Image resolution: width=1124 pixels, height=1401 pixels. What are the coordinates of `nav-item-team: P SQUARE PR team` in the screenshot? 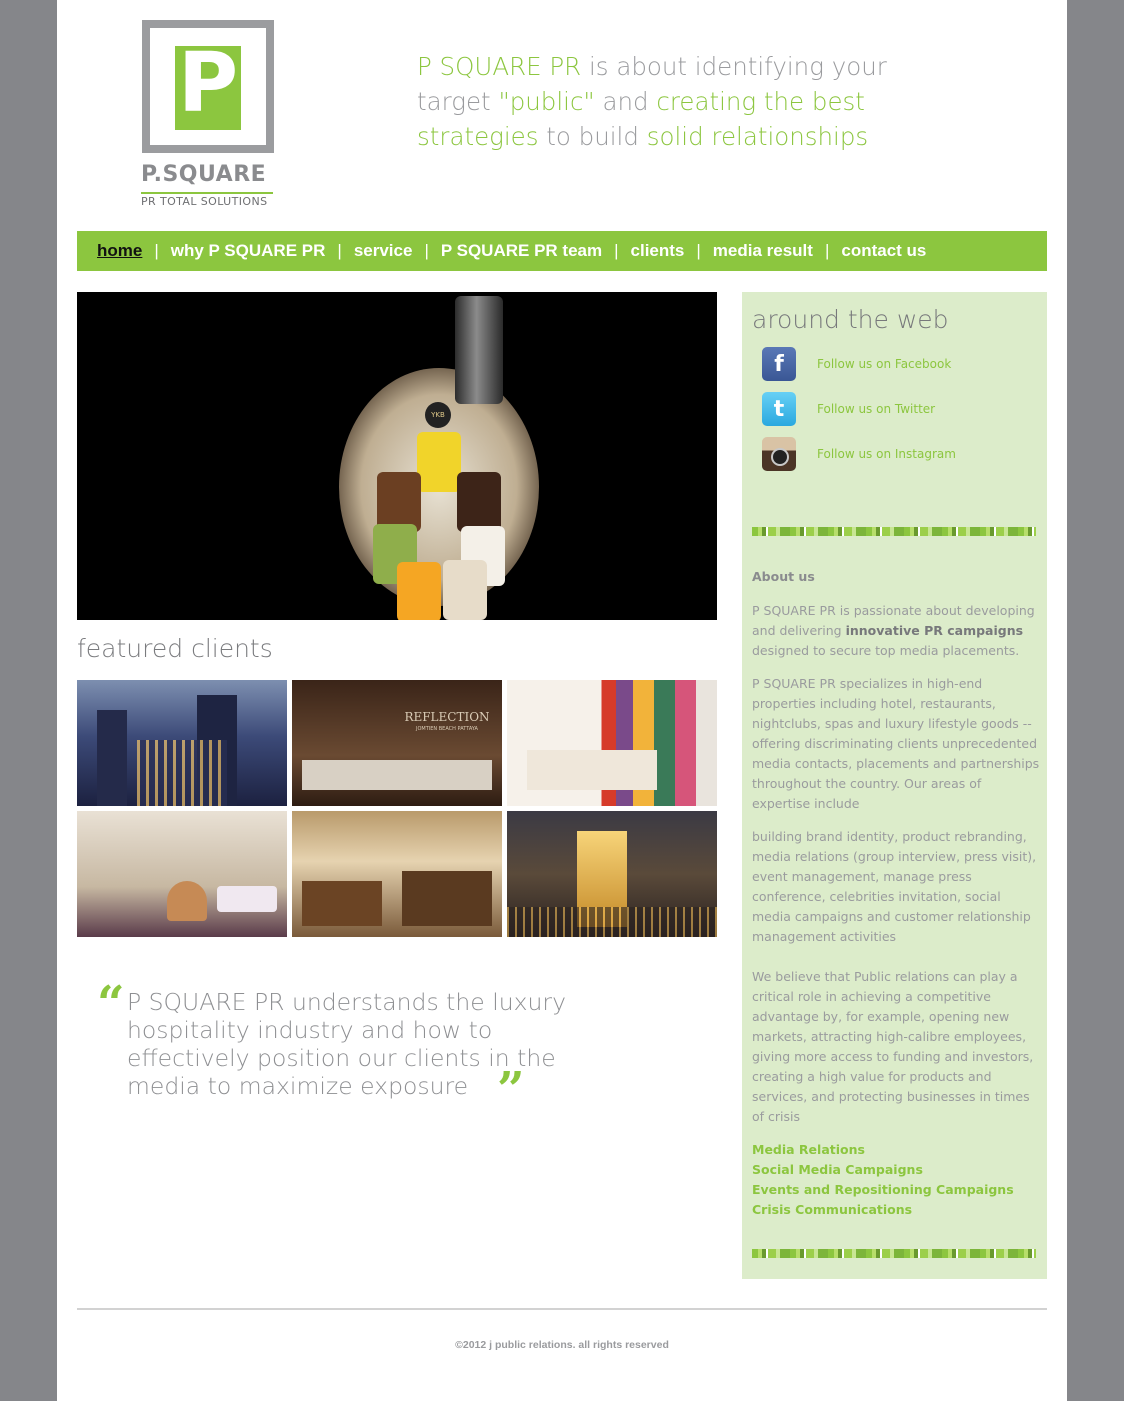 It's located at (521, 251).